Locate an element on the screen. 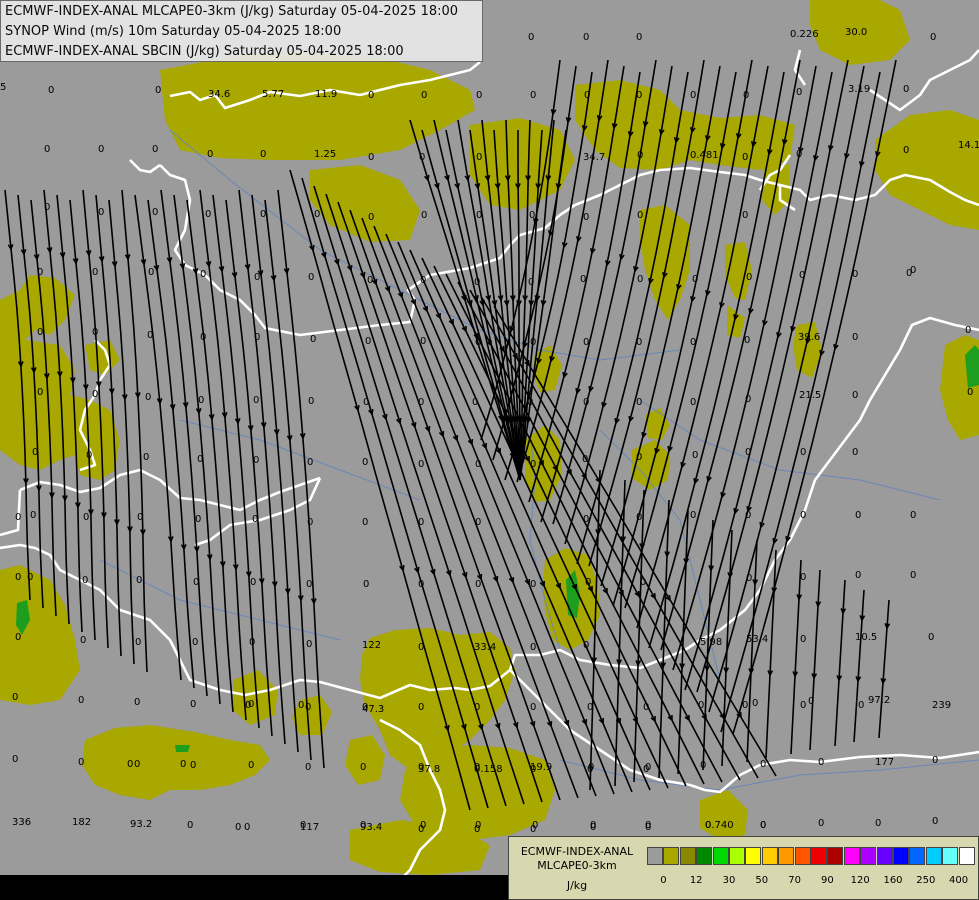 The width and height of the screenshot is (979, 900). cape-value: 5.77 is located at coordinates (273, 94).